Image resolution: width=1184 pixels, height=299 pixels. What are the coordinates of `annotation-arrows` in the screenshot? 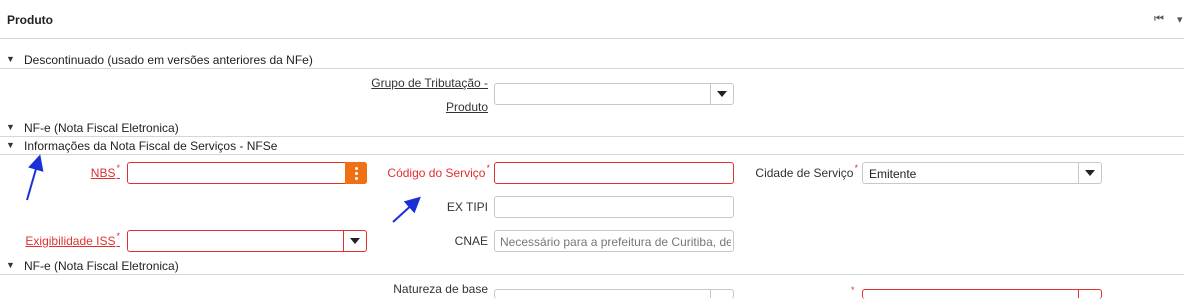 It's located at (223, 188).